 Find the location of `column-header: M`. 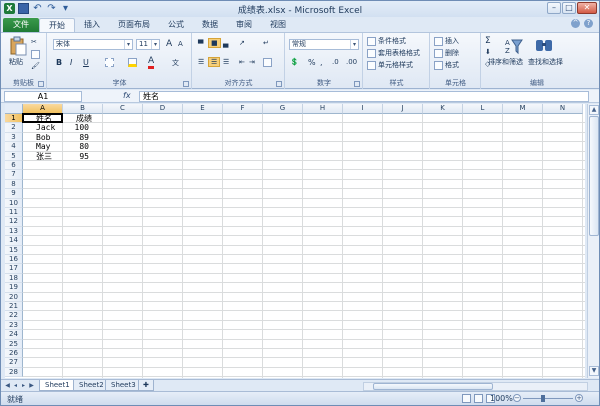

column-header: M is located at coordinates (523, 109).